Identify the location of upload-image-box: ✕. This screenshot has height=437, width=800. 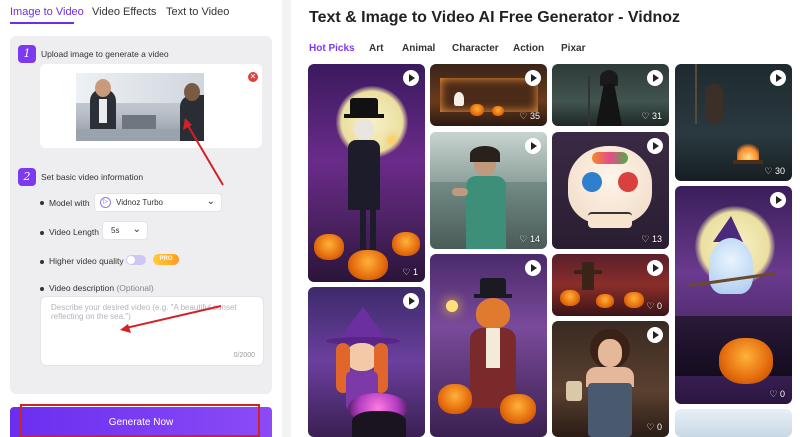
(151, 106).